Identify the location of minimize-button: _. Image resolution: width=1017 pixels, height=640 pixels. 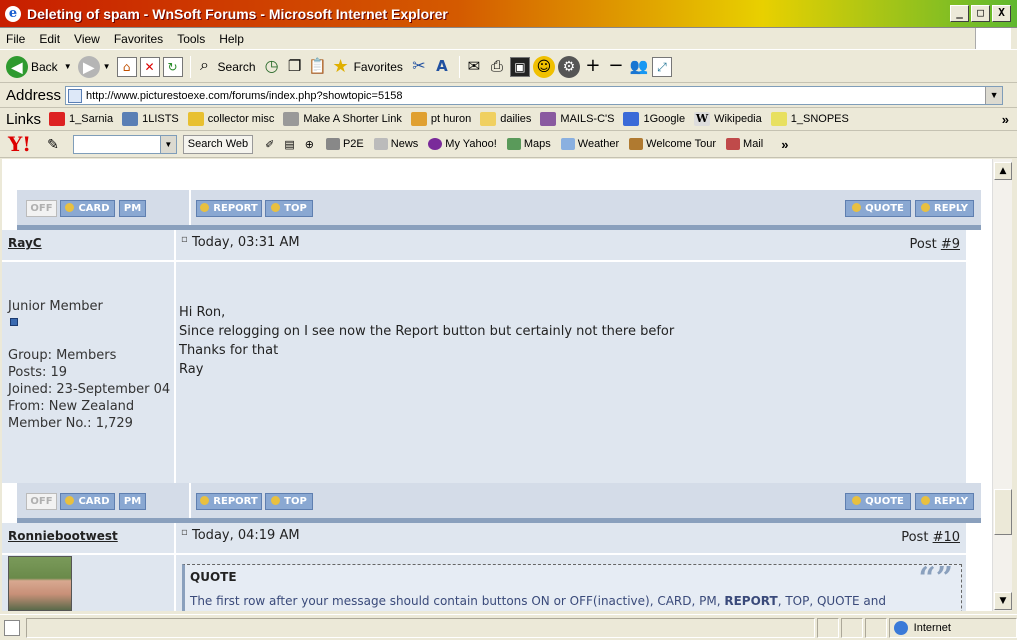
(959, 13).